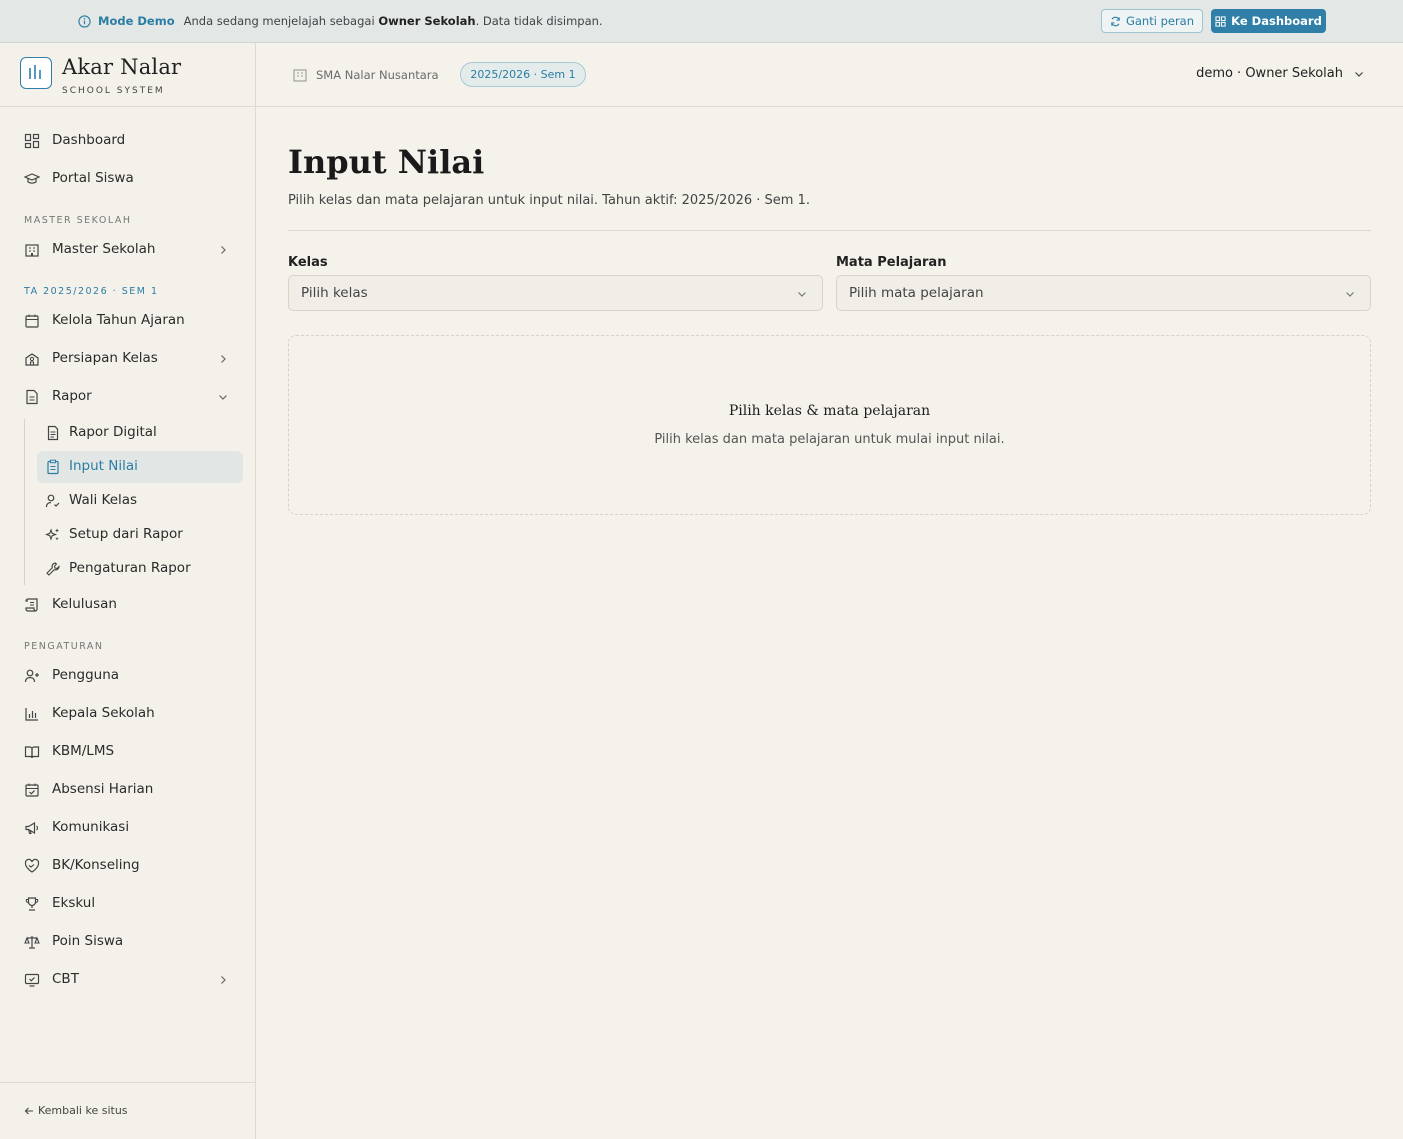 The image size is (1403, 1139). Describe the element at coordinates (539, 21) in the screenshot. I see `demo-text-after: . Data tidak disimpan.` at that location.